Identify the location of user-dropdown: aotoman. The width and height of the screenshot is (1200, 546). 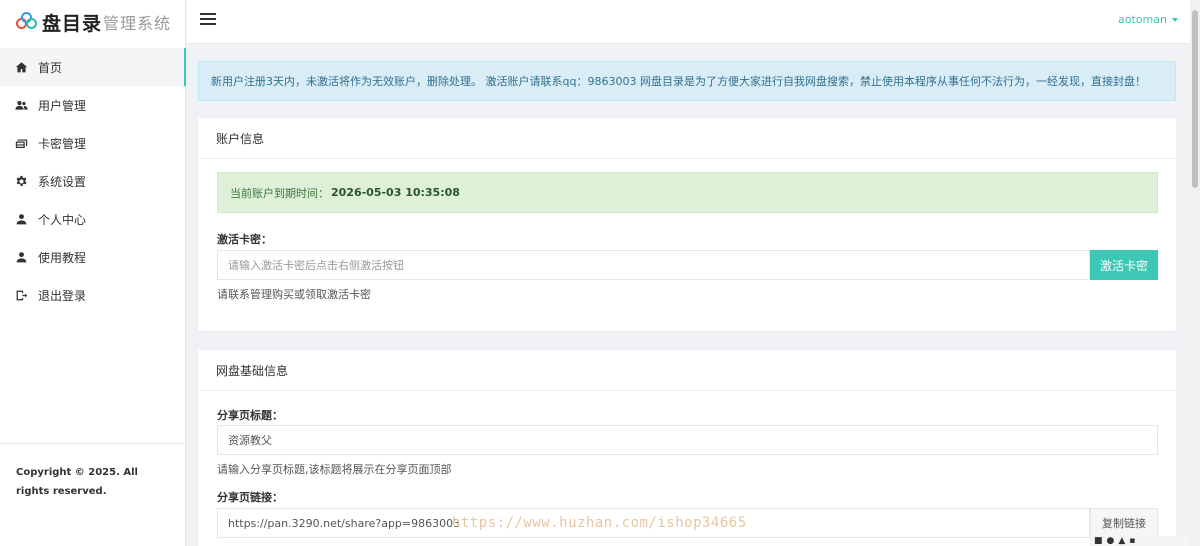
(1148, 19).